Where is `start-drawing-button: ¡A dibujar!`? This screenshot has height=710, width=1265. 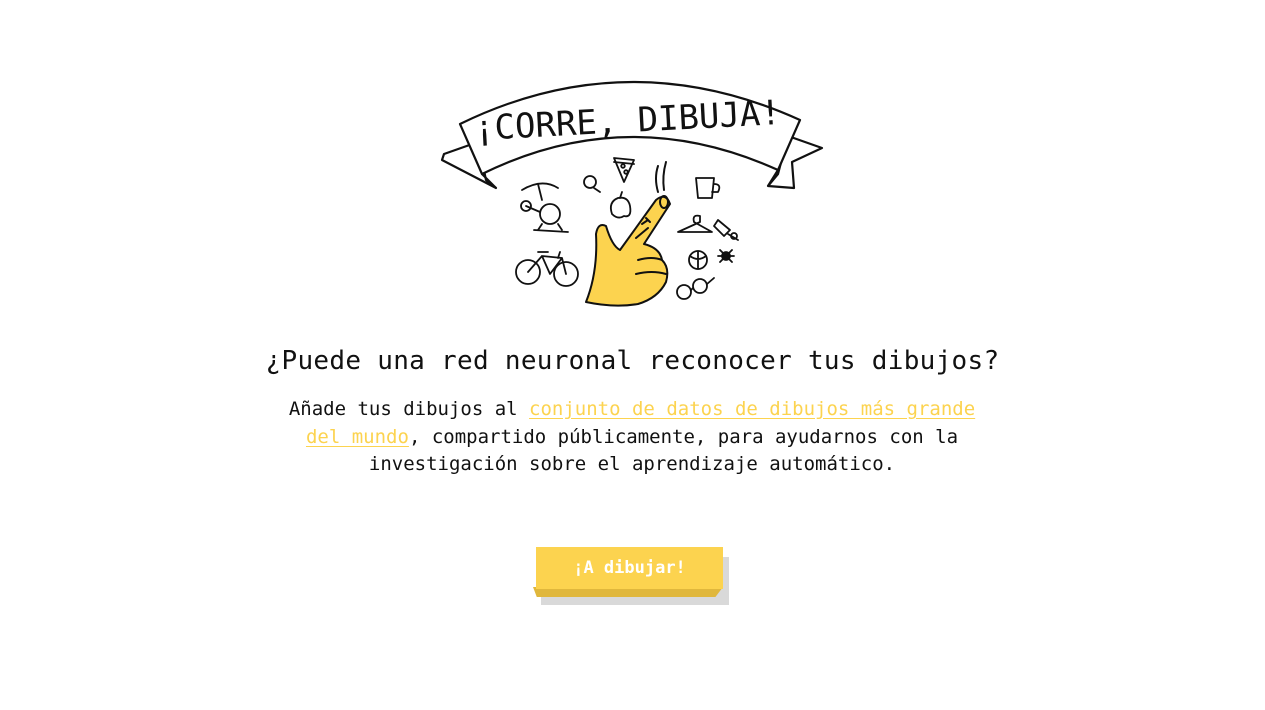 start-drawing-button: ¡A dibujar! is located at coordinates (629, 568).